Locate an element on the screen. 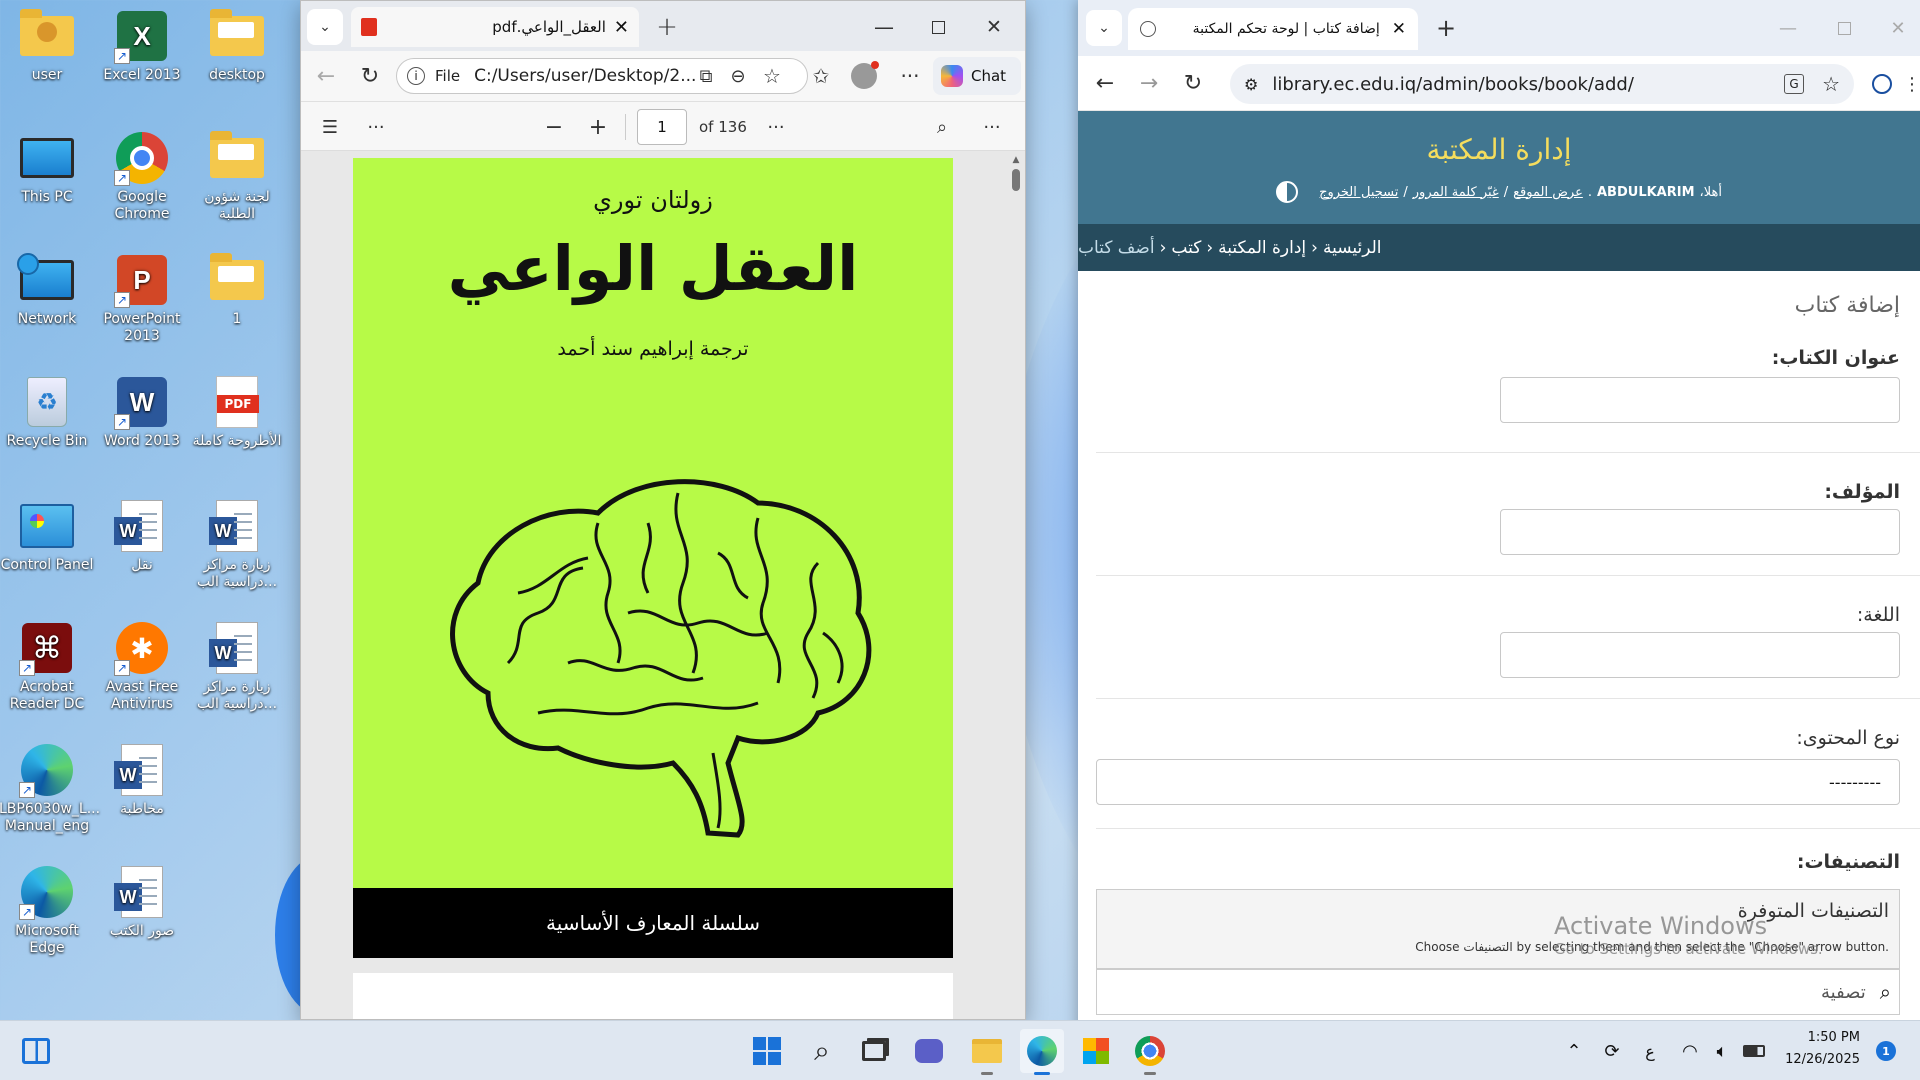 The image size is (1920, 1080). language-input is located at coordinates (1700, 655).